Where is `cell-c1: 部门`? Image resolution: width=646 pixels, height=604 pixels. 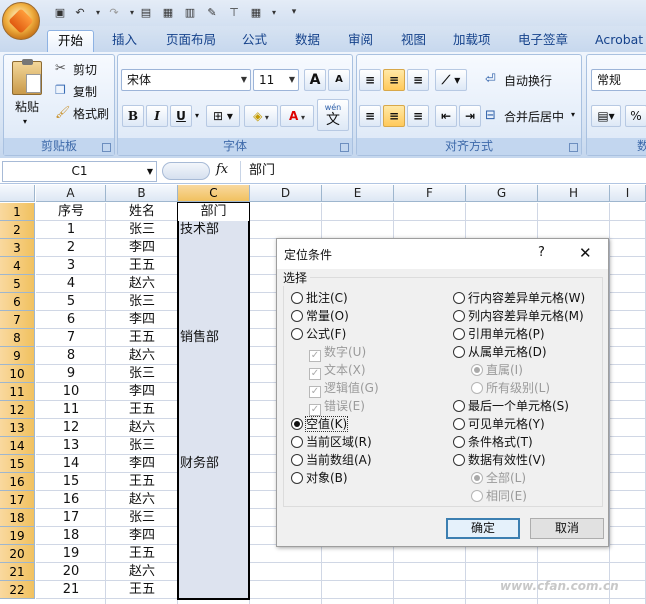 cell-c1: 部门 is located at coordinates (213, 212).